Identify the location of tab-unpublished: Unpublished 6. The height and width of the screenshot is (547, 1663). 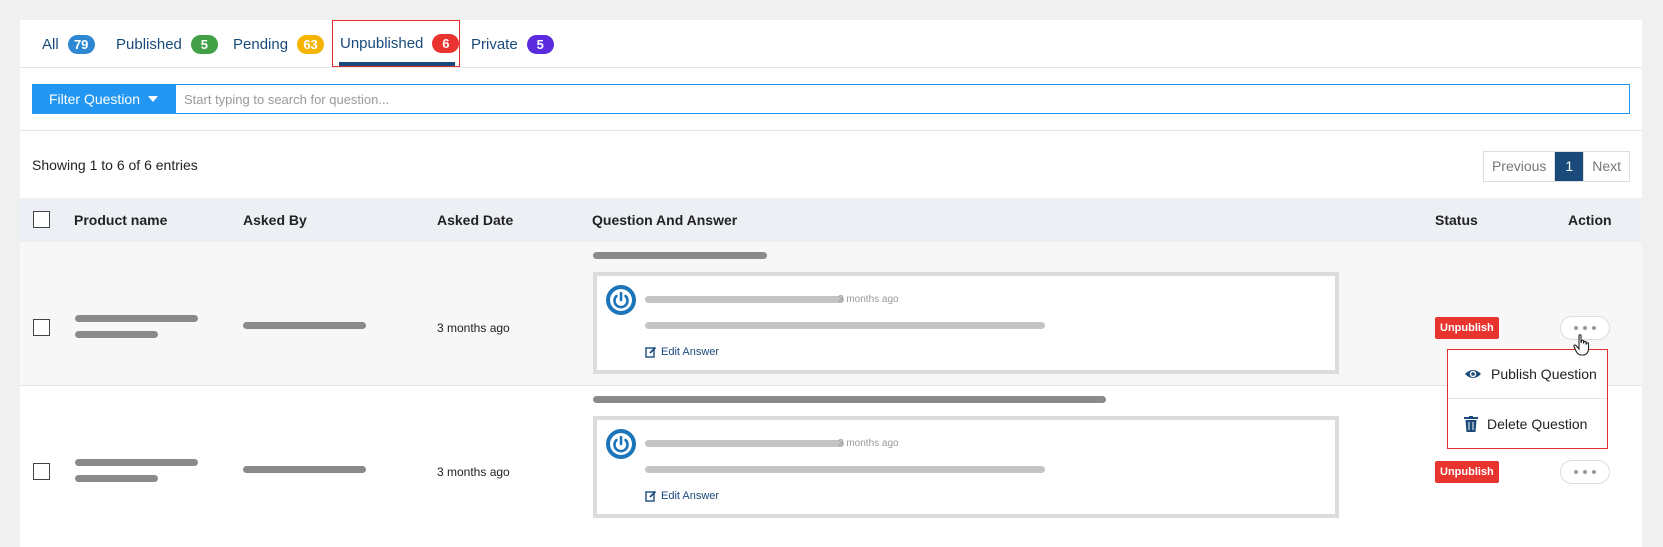
(396, 43).